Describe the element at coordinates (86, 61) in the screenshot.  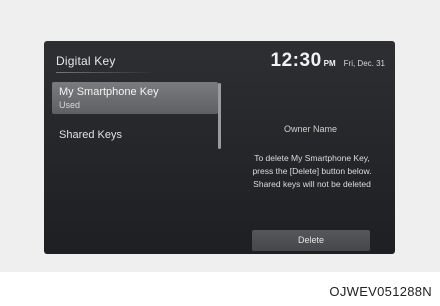
I see `page-title: Digital Key` at that location.